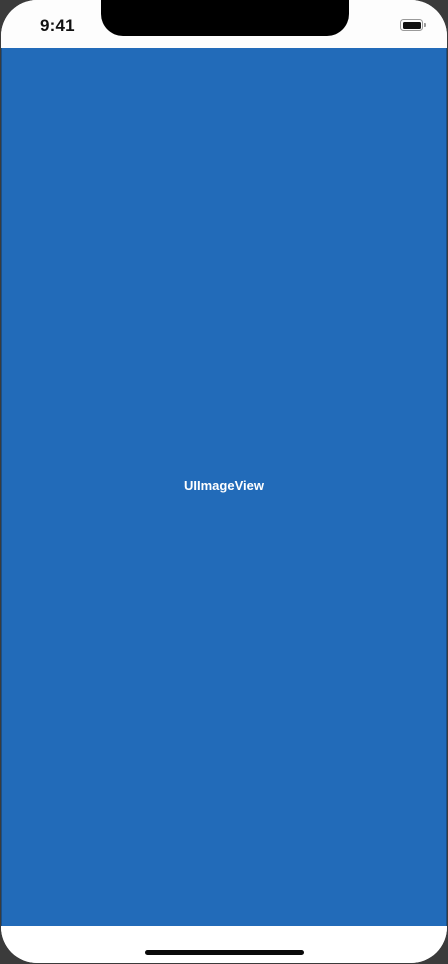 The width and height of the screenshot is (448, 964). I want to click on battery-nub, so click(425, 25).